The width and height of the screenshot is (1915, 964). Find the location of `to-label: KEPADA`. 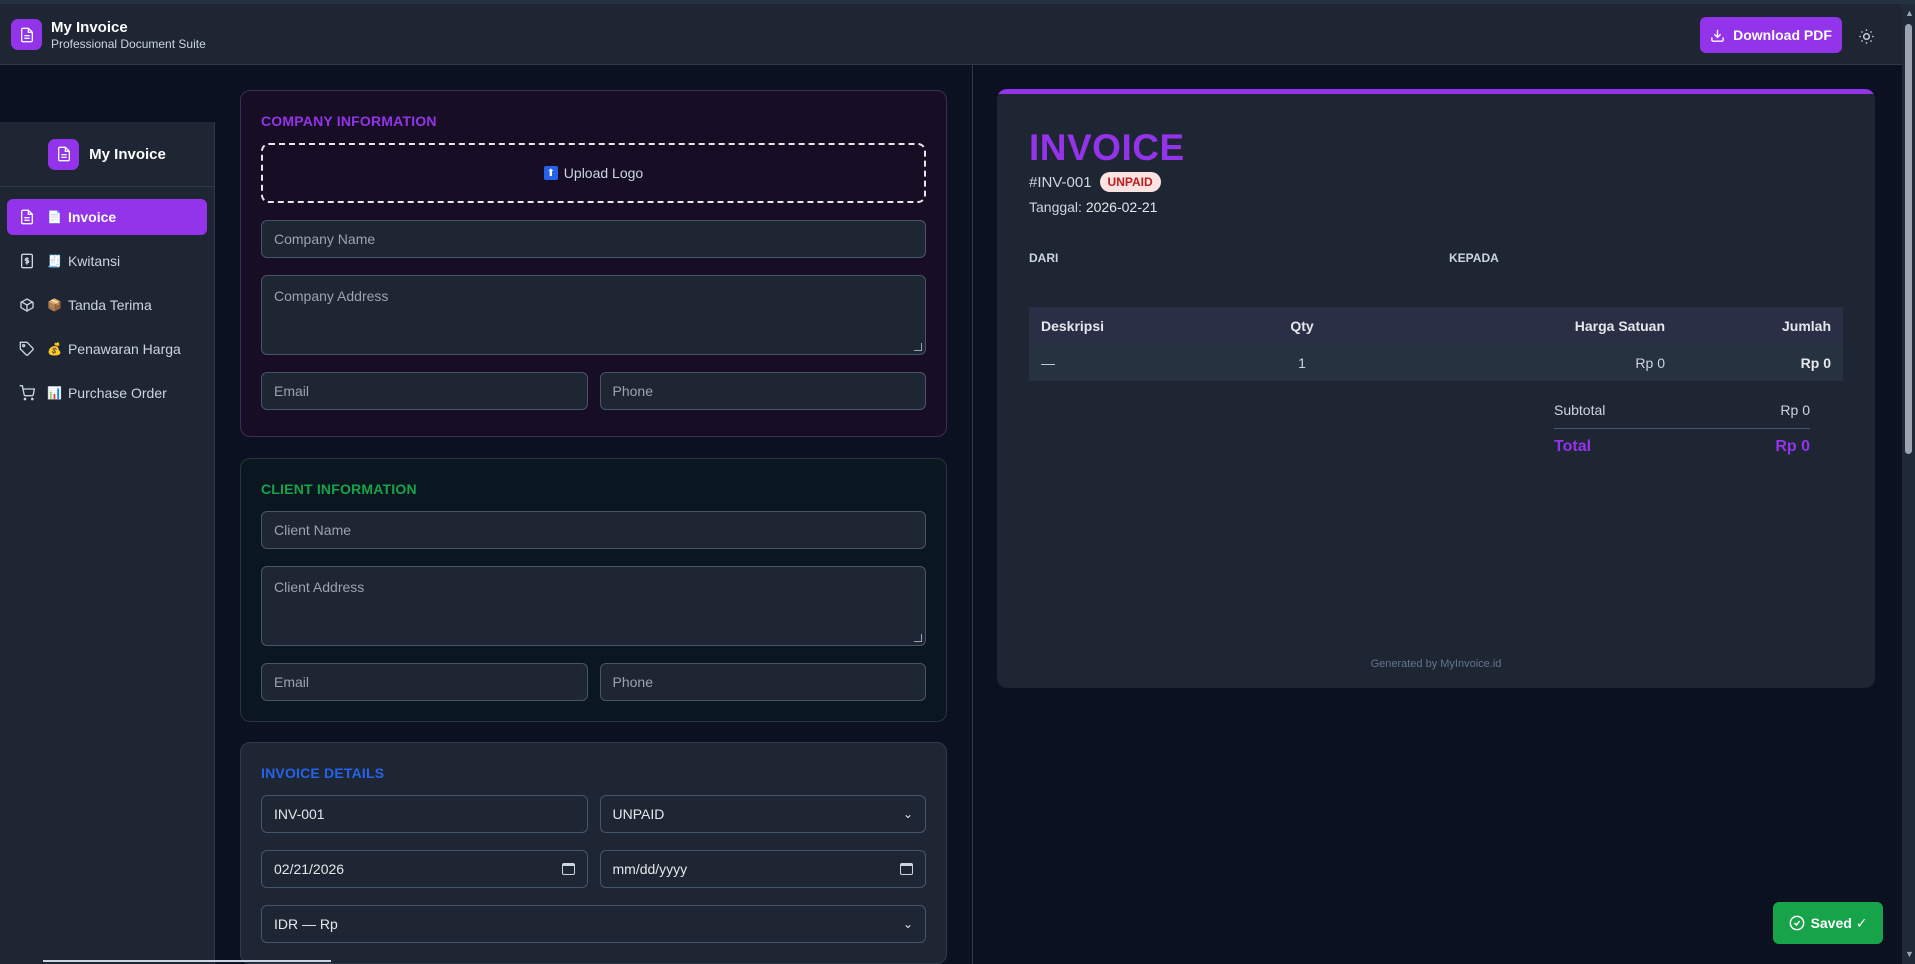

to-label: KEPADA is located at coordinates (1474, 258).